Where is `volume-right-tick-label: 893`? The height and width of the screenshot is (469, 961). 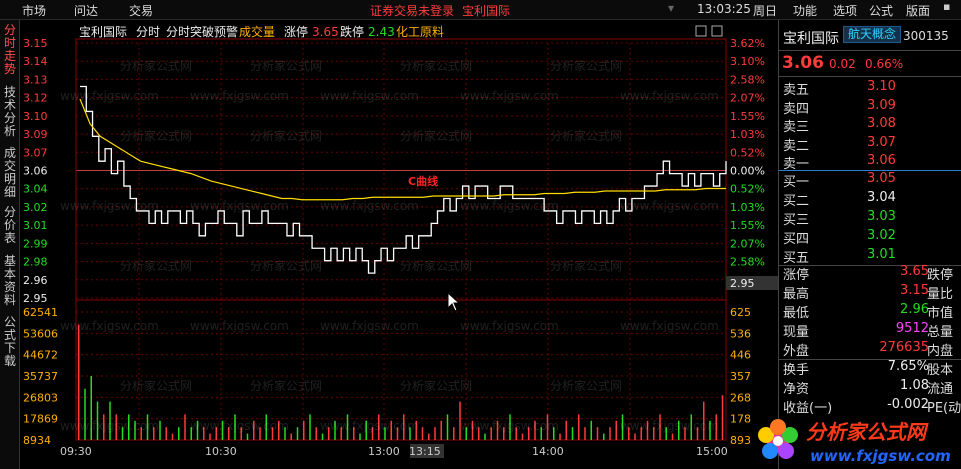
volume-right-tick-label: 893 is located at coordinates (740, 440).